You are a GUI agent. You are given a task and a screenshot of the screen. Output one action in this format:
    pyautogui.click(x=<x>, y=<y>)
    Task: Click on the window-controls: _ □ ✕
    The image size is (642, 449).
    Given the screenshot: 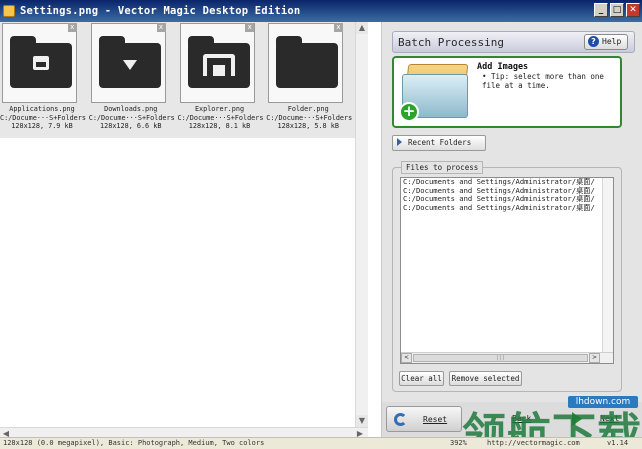 What is the action you would take?
    pyautogui.click(x=617, y=10)
    